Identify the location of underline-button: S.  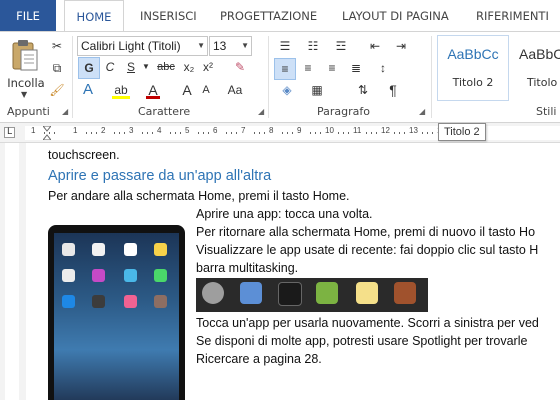
(131, 67).